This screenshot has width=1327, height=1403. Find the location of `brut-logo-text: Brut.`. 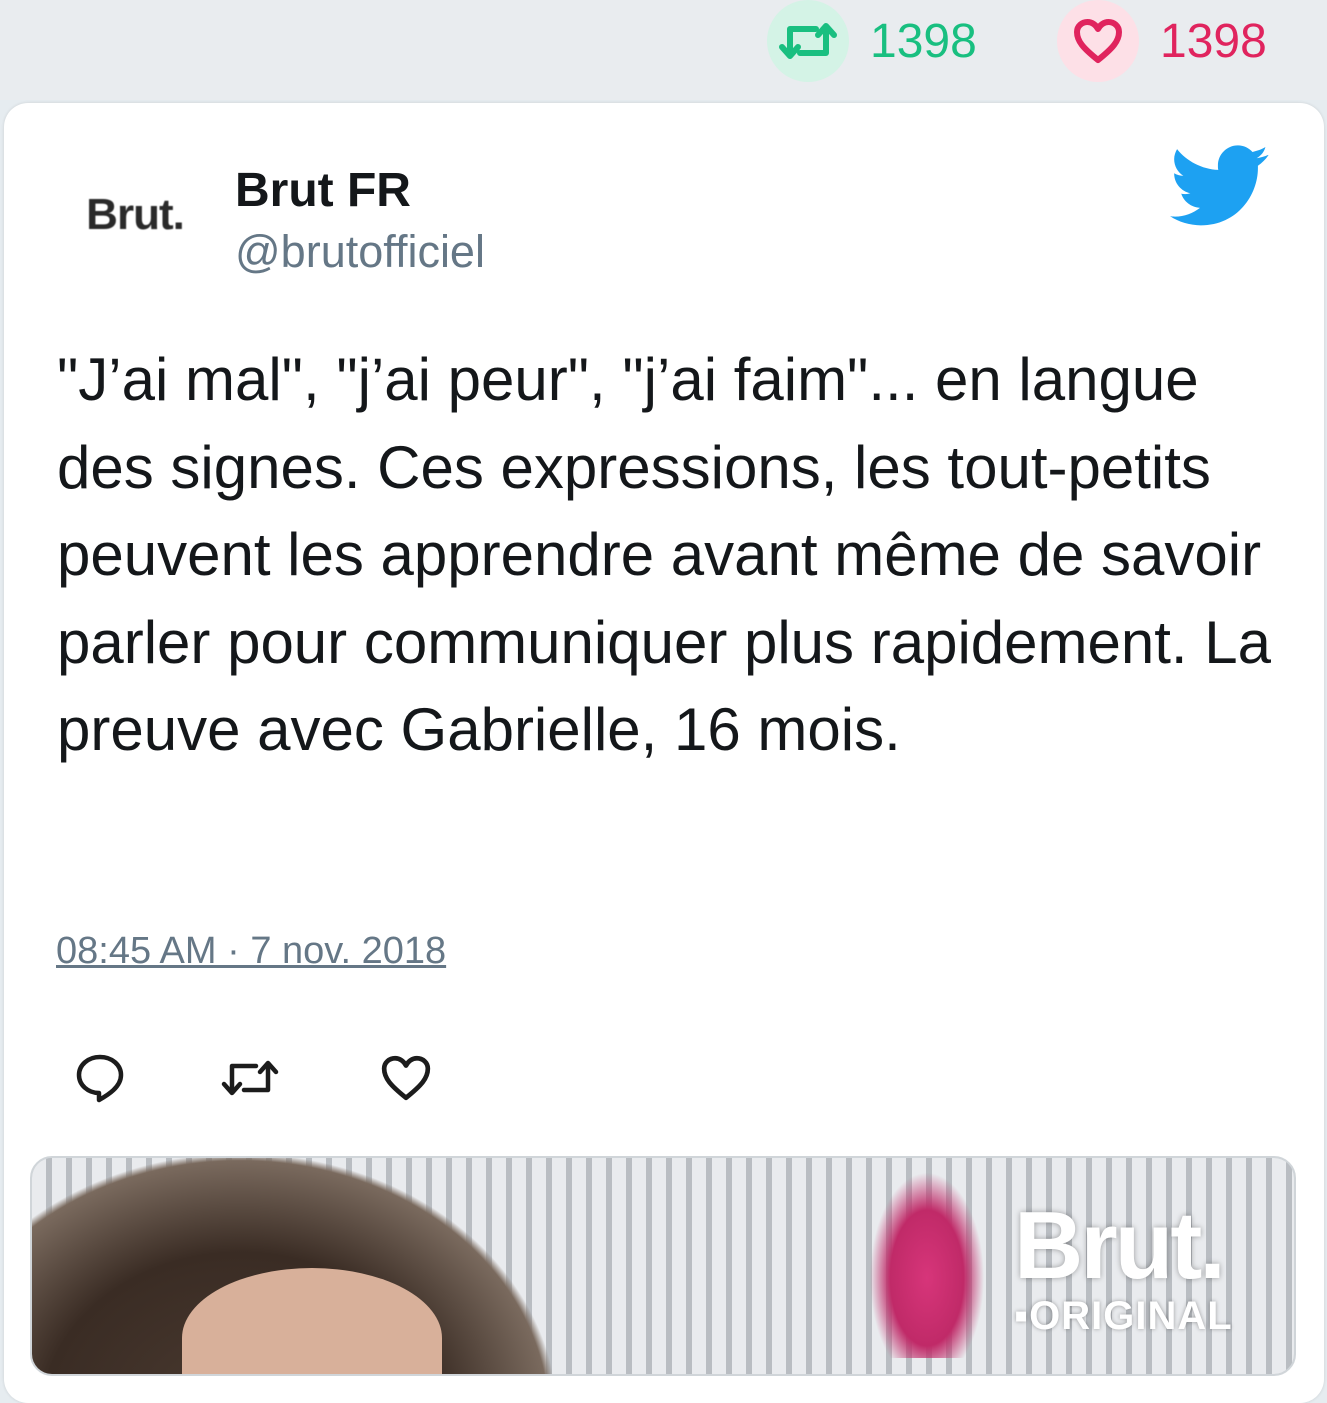

brut-logo-text: Brut. is located at coordinates (1120, 1245).